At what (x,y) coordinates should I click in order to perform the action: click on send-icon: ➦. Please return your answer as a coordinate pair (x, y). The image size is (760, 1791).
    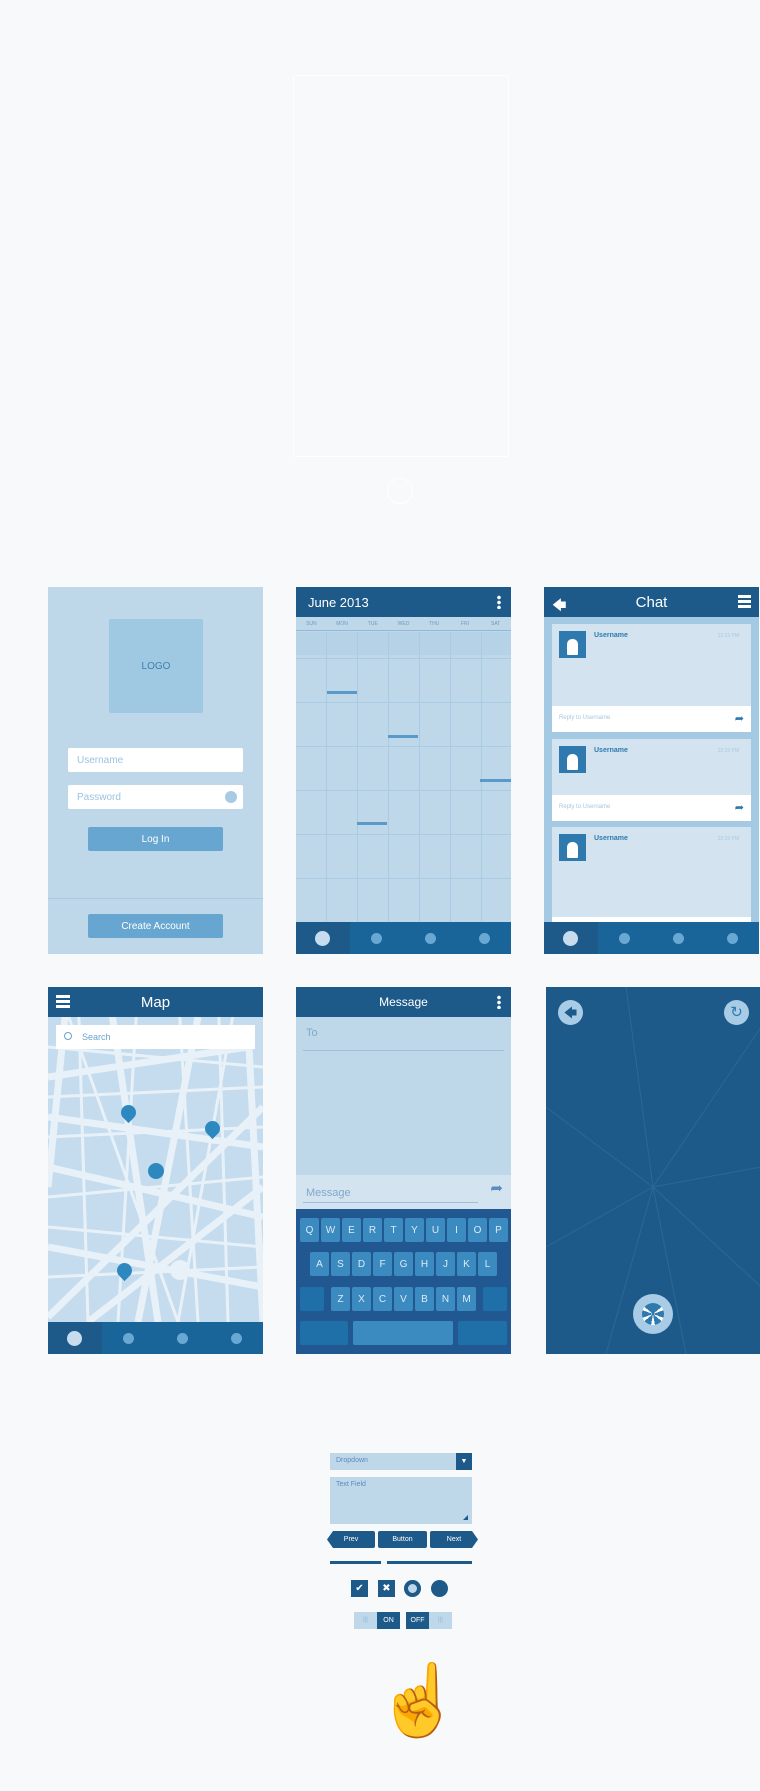
    Looking at the image, I should click on (496, 1188).